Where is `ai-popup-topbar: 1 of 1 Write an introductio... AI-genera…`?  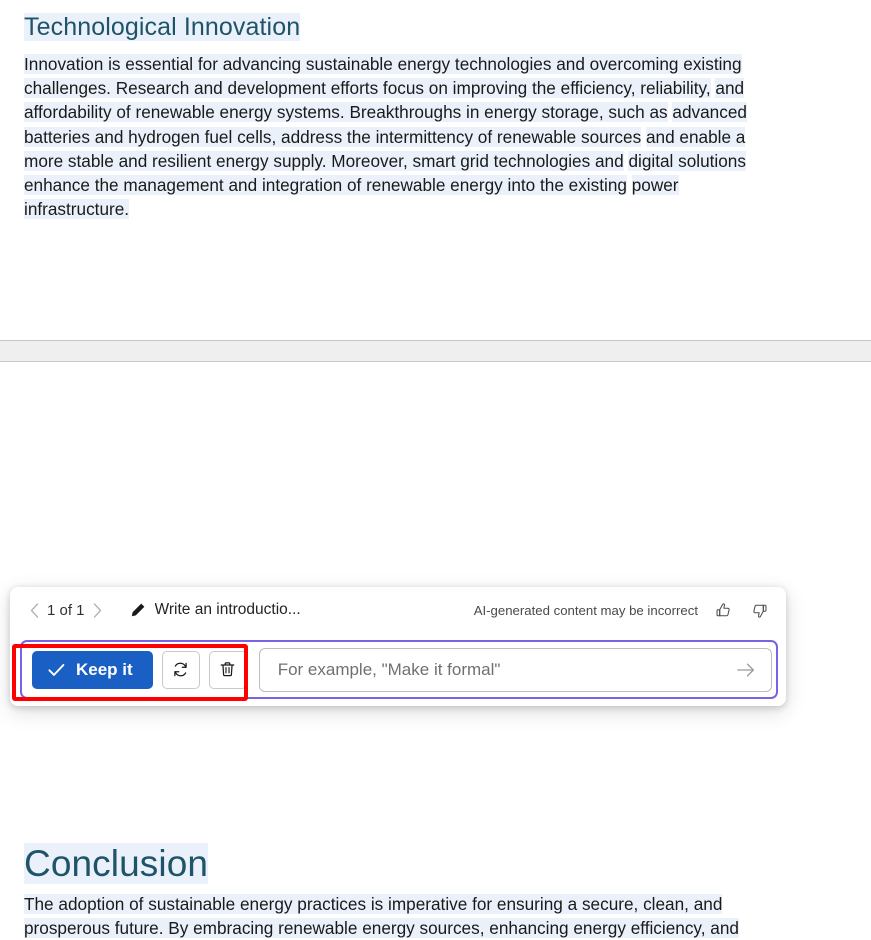
ai-popup-topbar: 1 of 1 Write an introductio... AI-genera… is located at coordinates (398, 610).